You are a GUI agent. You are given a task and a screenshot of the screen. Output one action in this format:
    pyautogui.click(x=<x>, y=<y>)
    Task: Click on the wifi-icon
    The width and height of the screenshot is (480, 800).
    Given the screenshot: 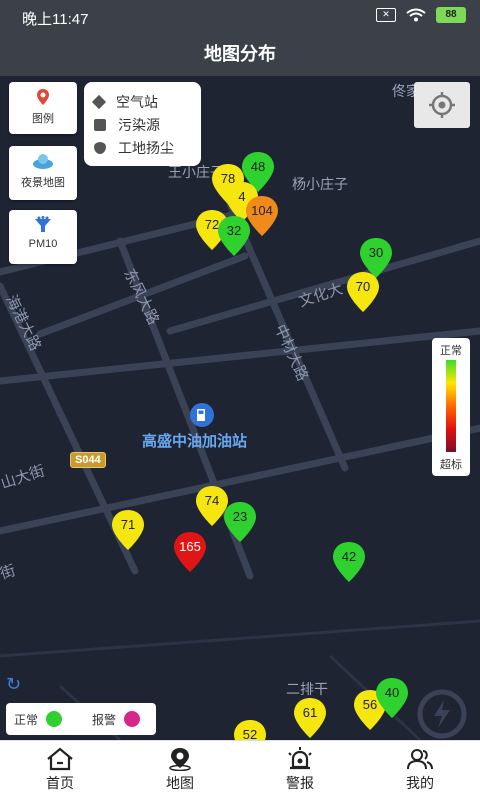 What is the action you would take?
    pyautogui.click(x=416, y=15)
    